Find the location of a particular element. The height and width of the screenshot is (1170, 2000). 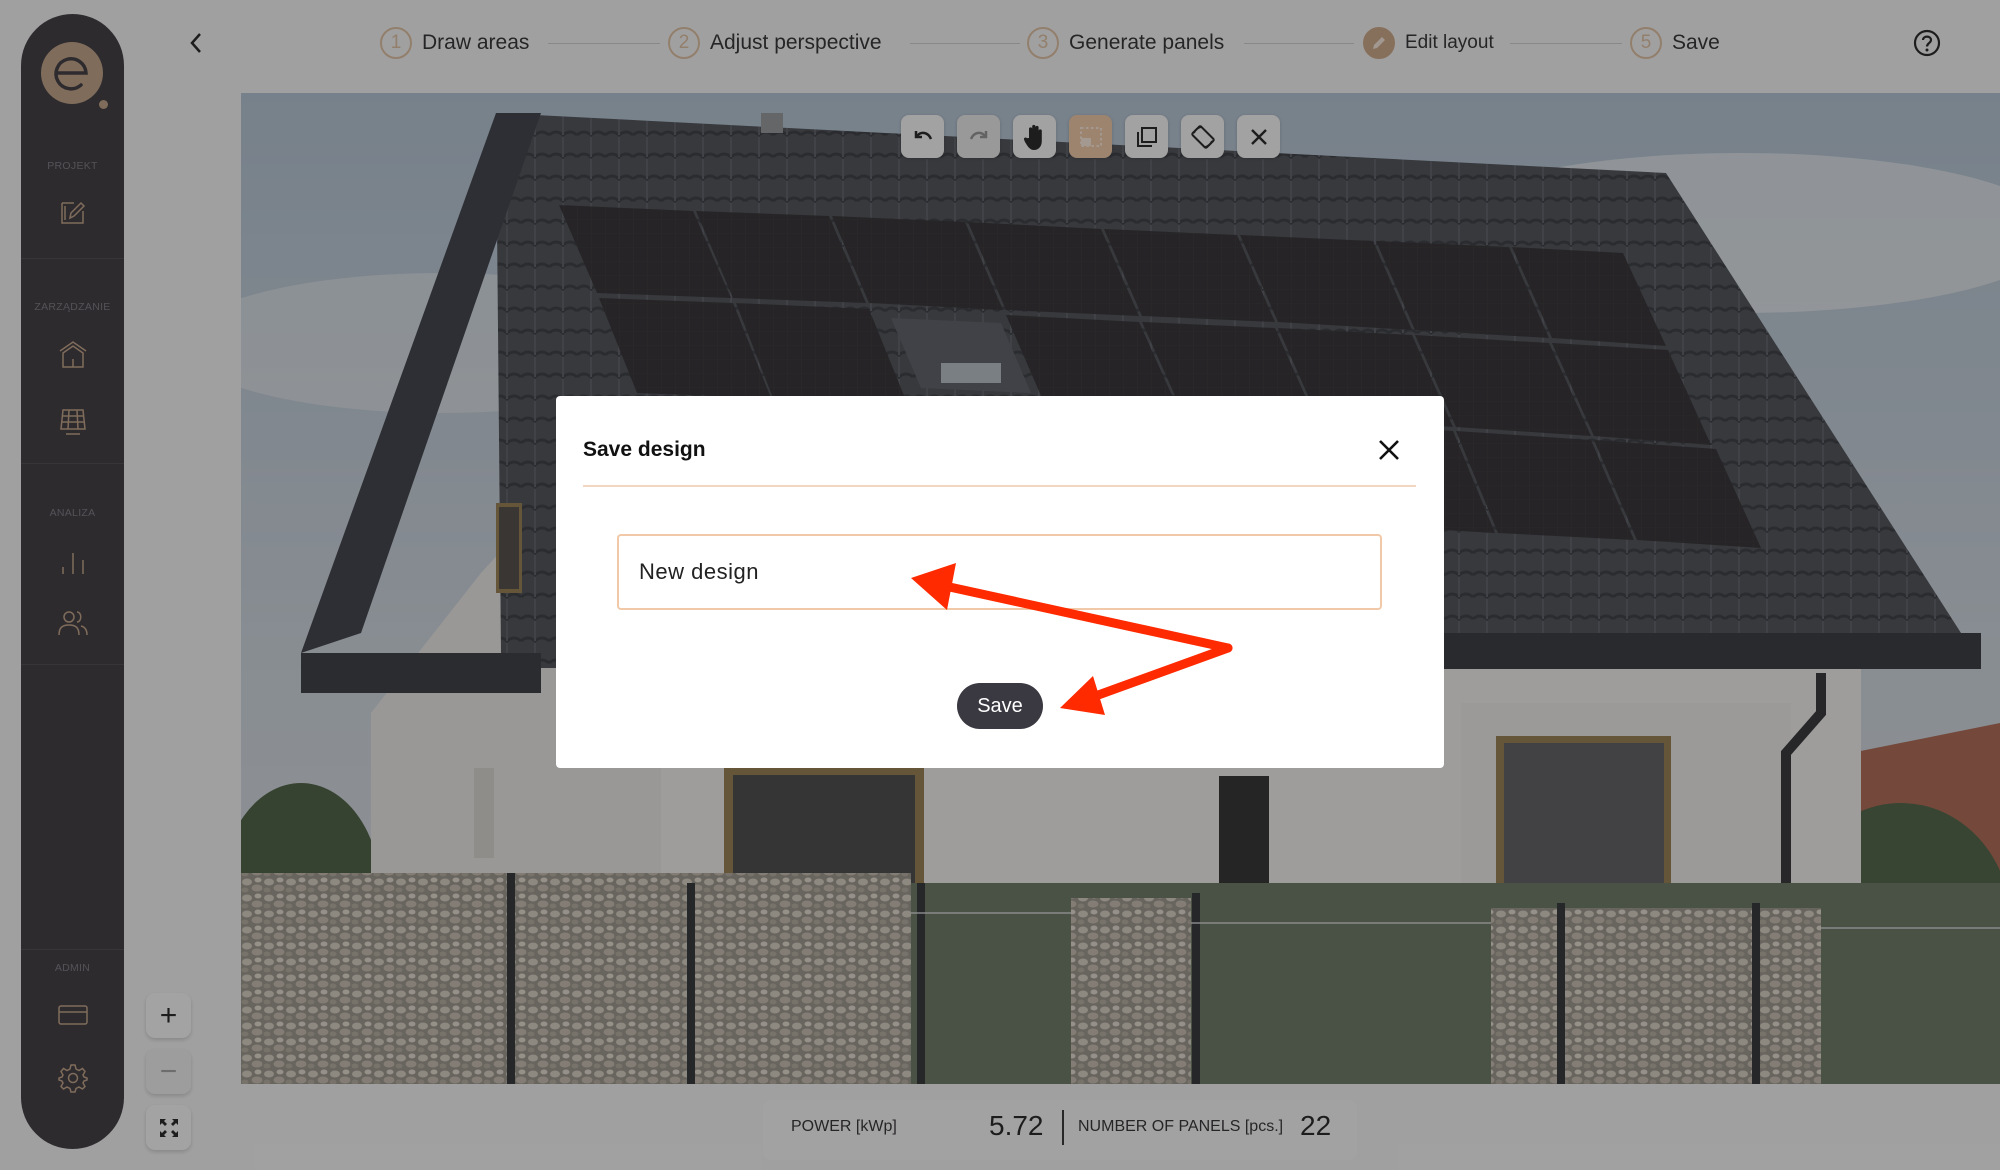

close-icon is located at coordinates (1389, 450).